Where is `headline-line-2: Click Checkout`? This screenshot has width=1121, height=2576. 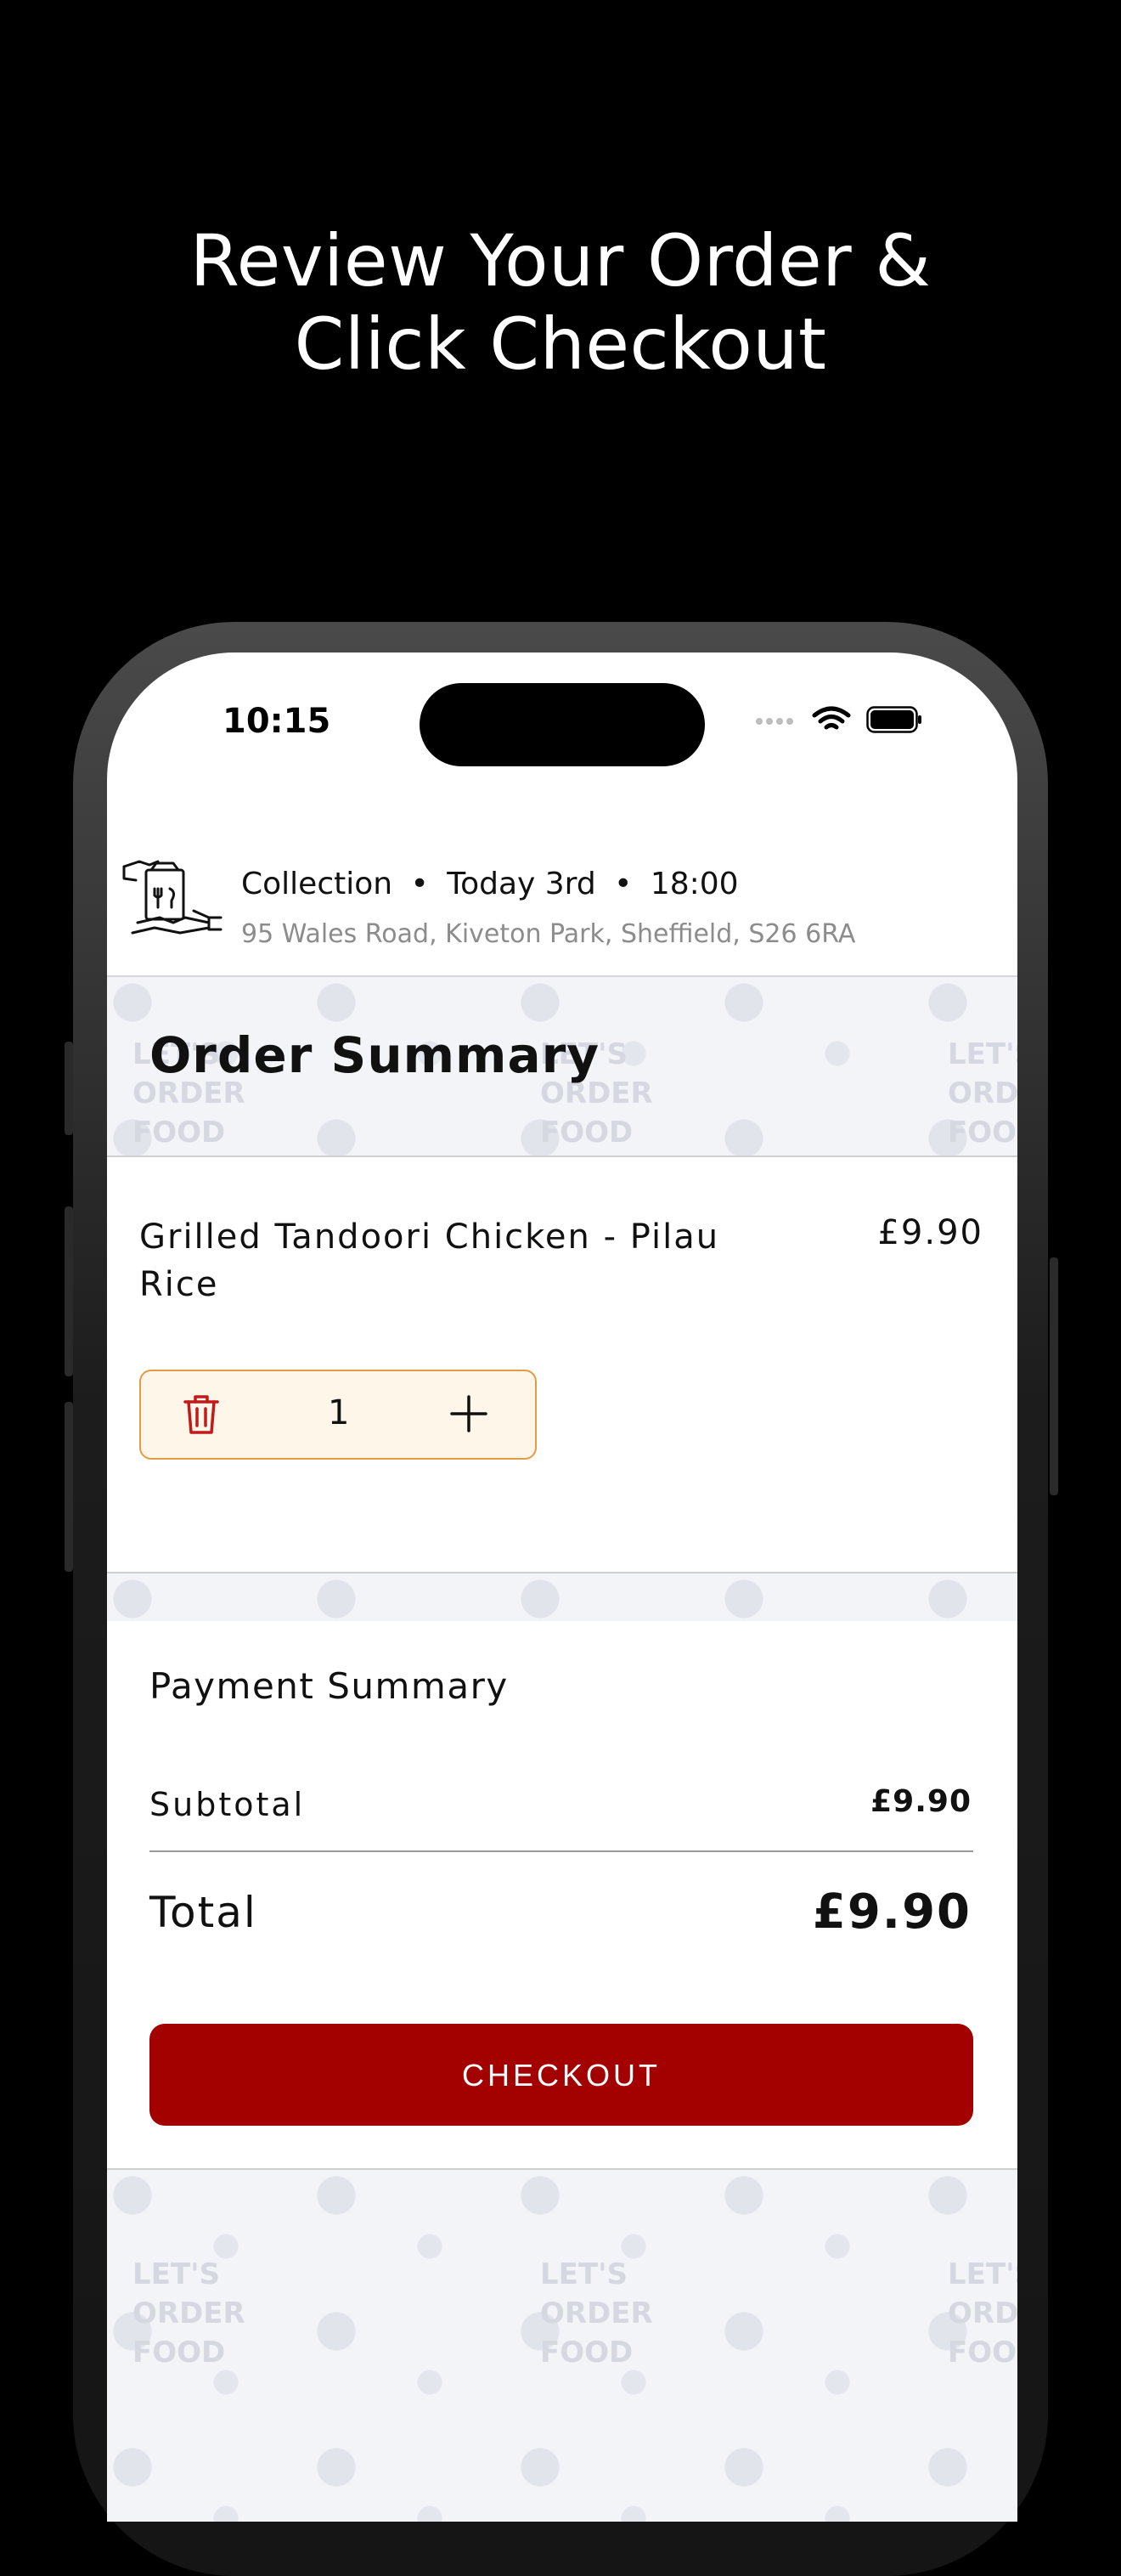 headline-line-2: Click Checkout is located at coordinates (560, 344).